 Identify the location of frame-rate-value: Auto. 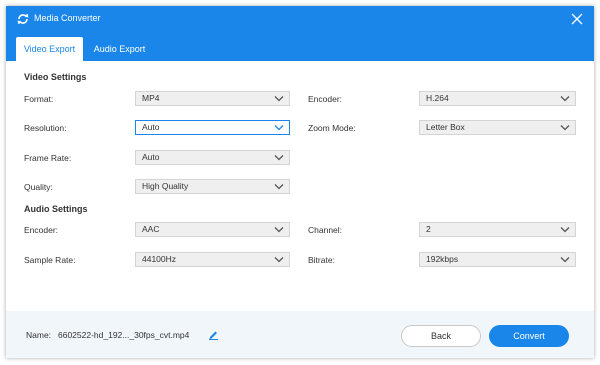
(151, 157).